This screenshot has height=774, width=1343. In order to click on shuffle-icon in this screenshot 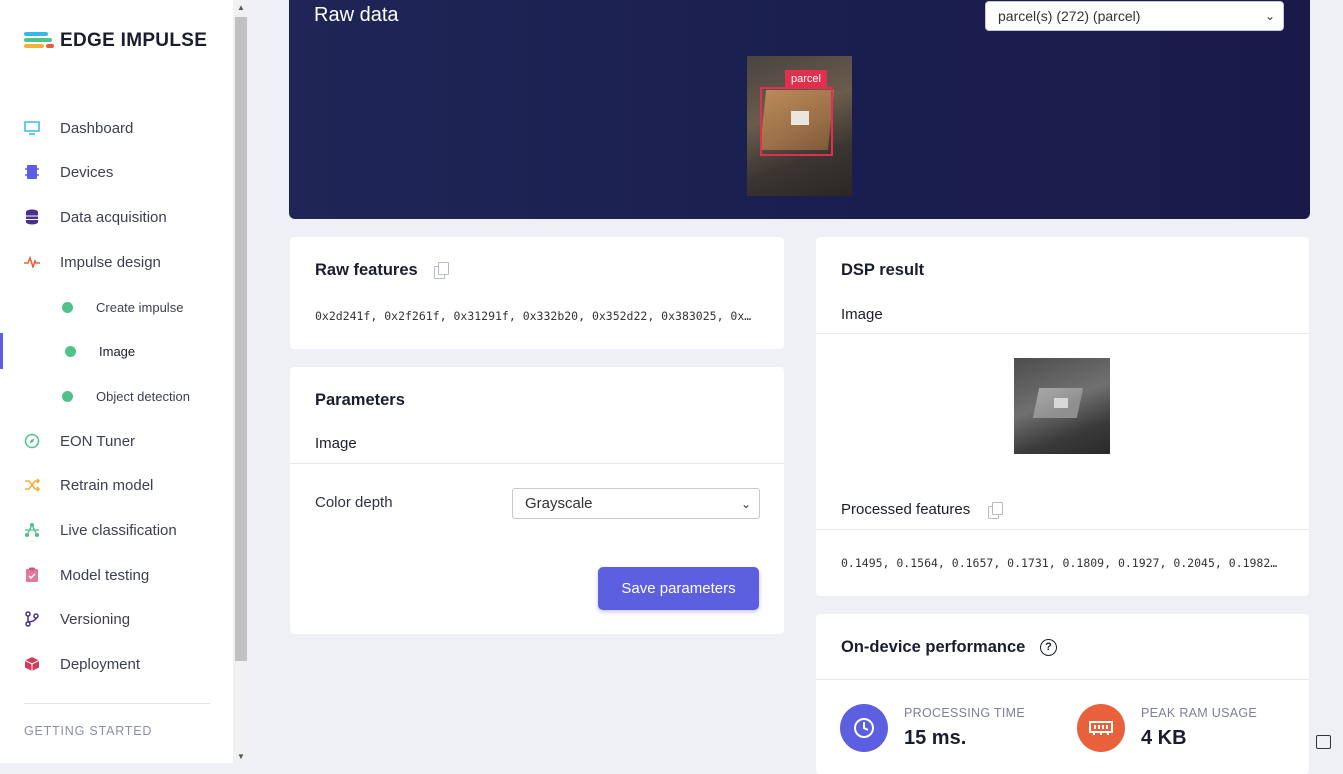, I will do `click(32, 485)`.